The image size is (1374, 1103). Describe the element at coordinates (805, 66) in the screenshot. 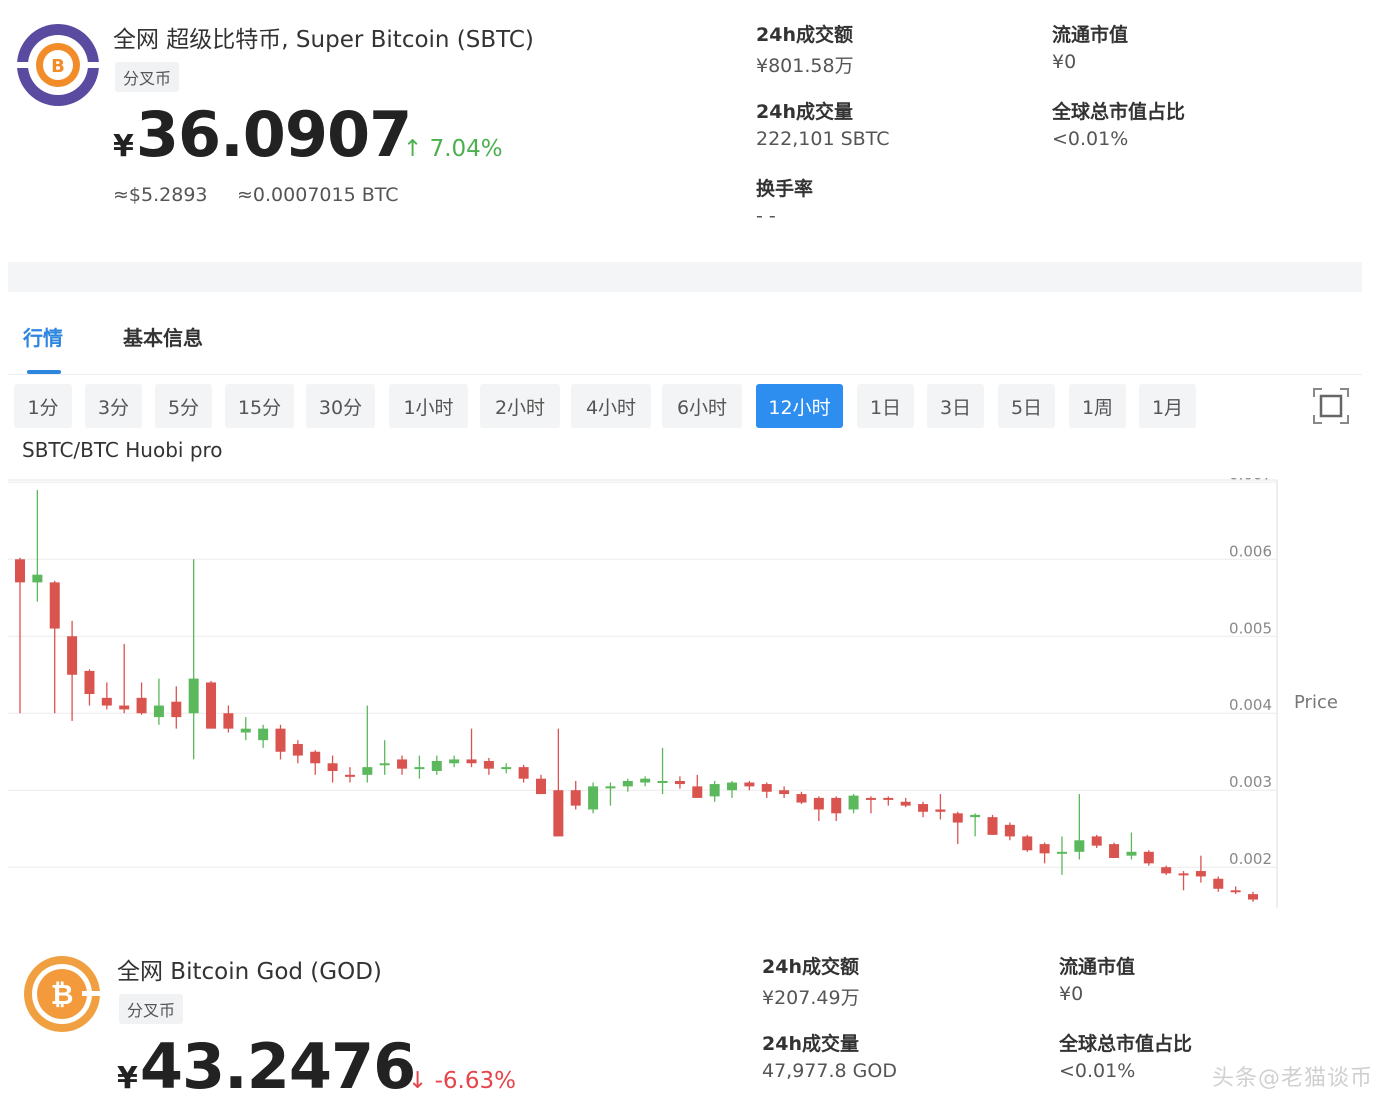

I see `volume-amount-value: ¥801.58万` at that location.